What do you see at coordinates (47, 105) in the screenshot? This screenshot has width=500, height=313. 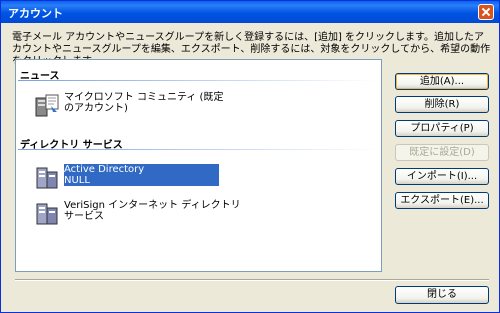 I see `news-server-icon` at bounding box center [47, 105].